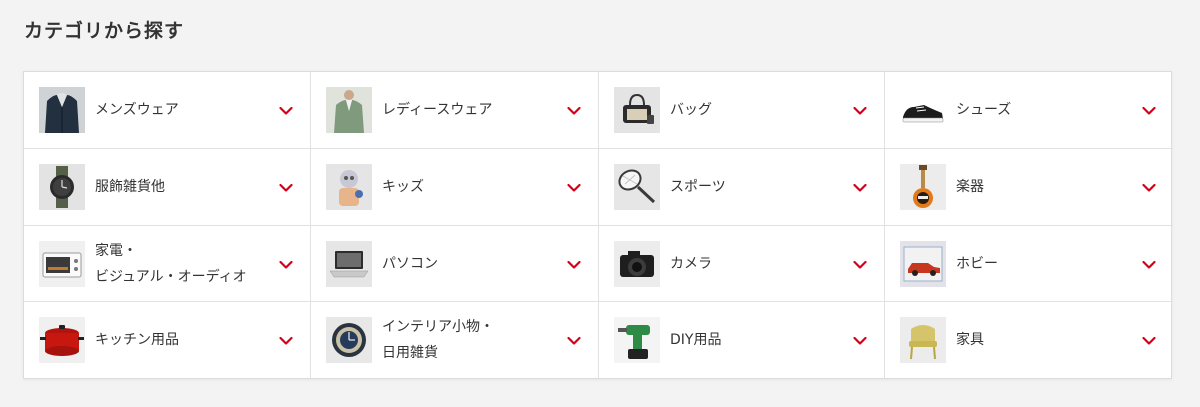  What do you see at coordinates (137, 110) in the screenshot?
I see `category-label: メンズウェア` at bounding box center [137, 110].